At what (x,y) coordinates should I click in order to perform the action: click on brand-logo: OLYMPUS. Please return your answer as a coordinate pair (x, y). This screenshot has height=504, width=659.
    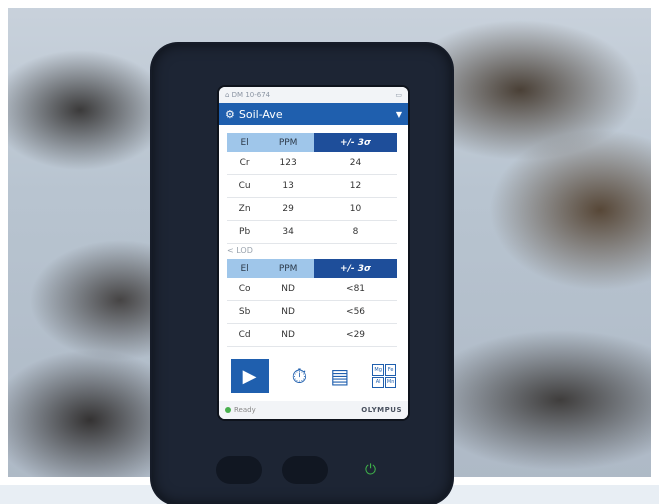
    Looking at the image, I should click on (381, 410).